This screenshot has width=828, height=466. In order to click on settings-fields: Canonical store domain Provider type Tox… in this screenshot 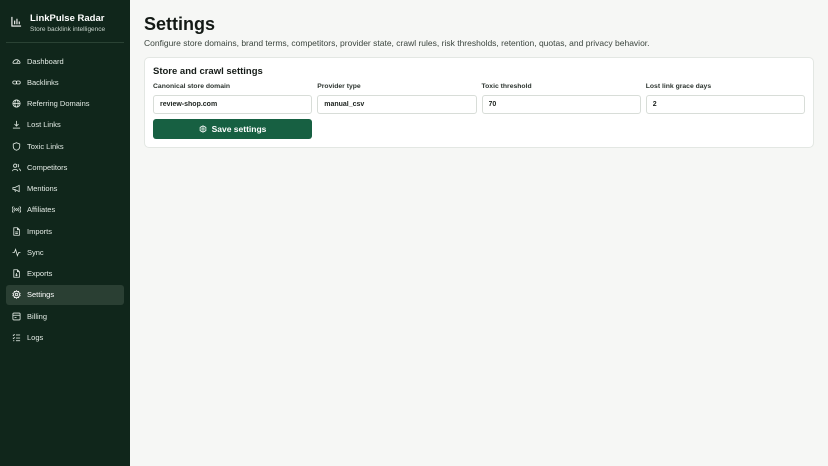, I will do `click(479, 98)`.